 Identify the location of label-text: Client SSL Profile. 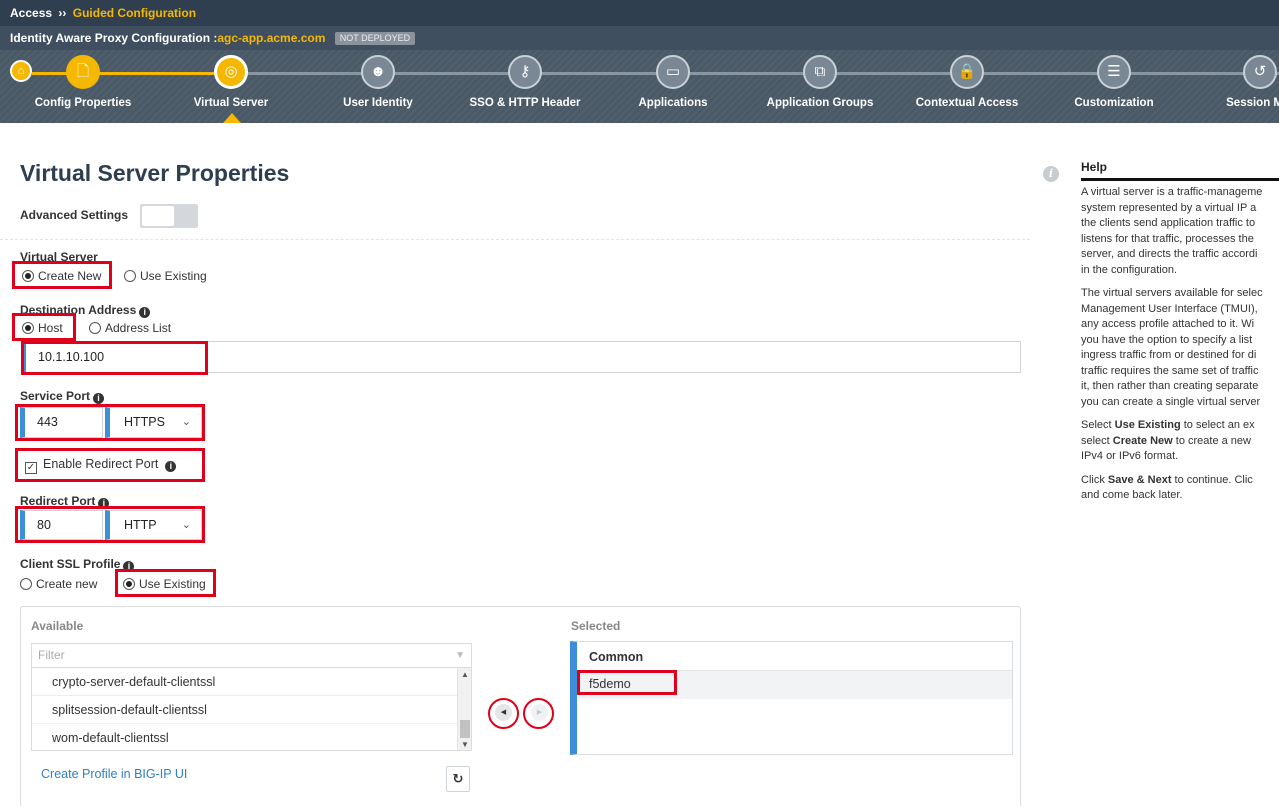
(70, 564).